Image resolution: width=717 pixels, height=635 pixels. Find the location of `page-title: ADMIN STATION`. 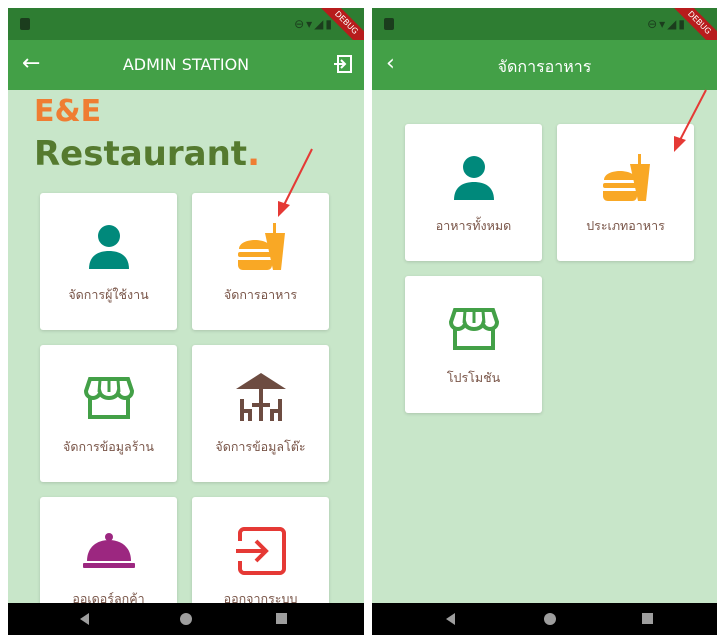

page-title: ADMIN STATION is located at coordinates (186, 64).